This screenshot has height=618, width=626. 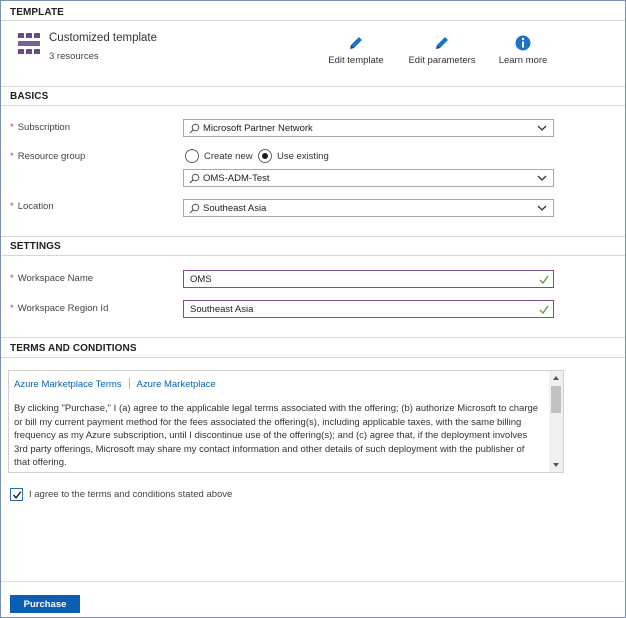 I want to click on edit-template-button: Edit template, so click(x=356, y=50).